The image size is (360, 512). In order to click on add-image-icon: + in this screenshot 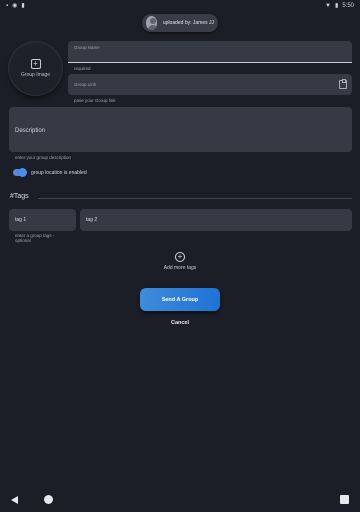, I will do `click(35, 64)`.